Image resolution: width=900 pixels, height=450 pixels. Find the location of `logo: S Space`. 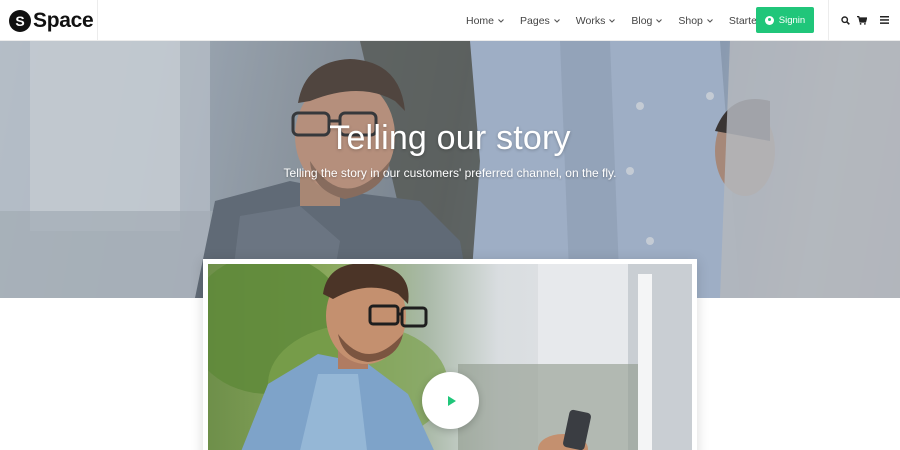

logo: S Space is located at coordinates (49, 20).